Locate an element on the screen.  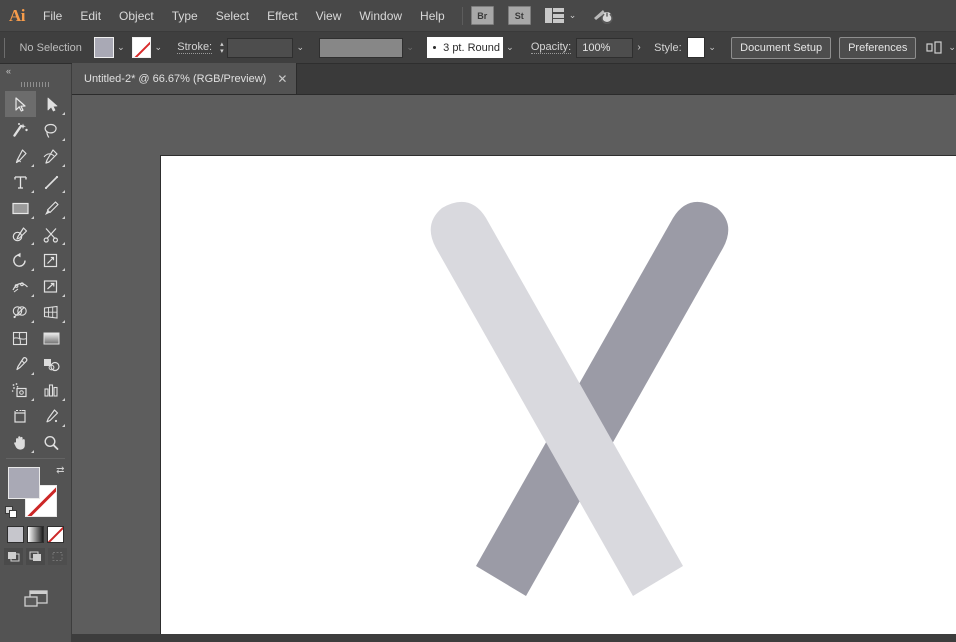
fill-chevron-down-icon: ⌄ is located at coordinates (121, 47).